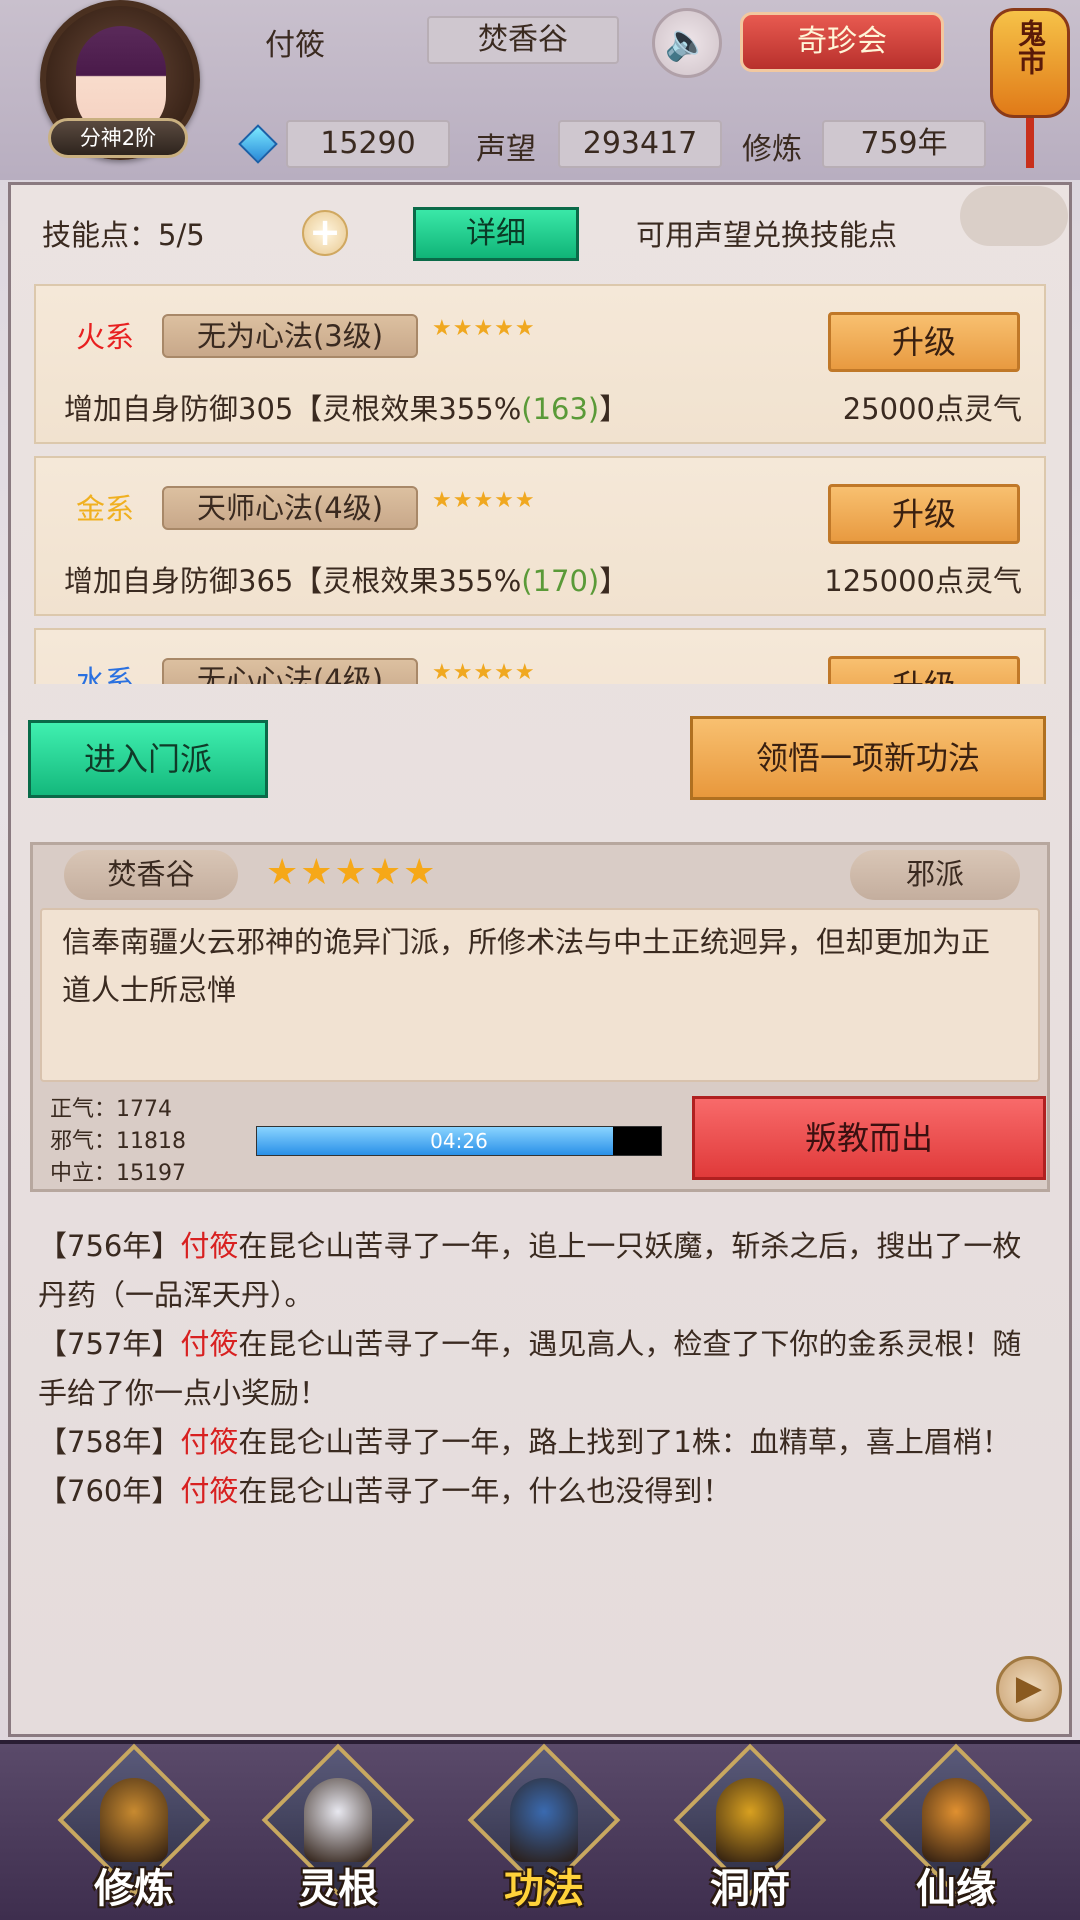 This screenshot has width=1080, height=1920. What do you see at coordinates (544, 1820) in the screenshot?
I see `book-icon` at bounding box center [544, 1820].